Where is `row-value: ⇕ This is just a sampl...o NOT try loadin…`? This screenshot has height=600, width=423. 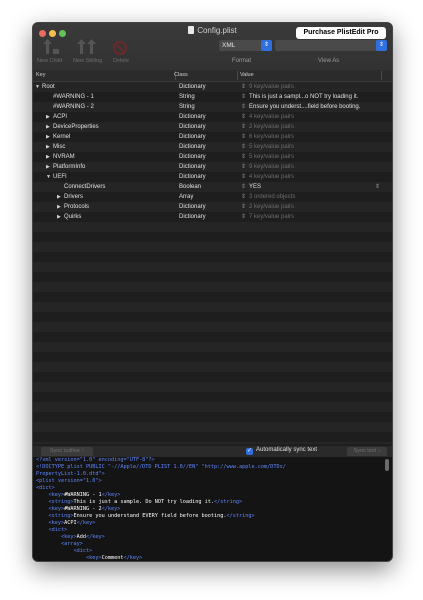
row-value: ⇕ This is just a sampl...o NOT try loadin… is located at coordinates (299, 97).